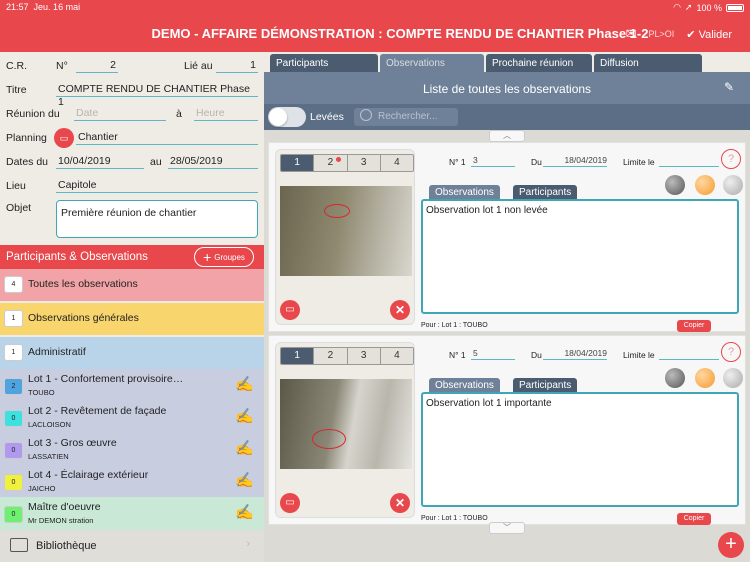 This screenshot has height=562, width=750. Describe the element at coordinates (100, 162) in the screenshot. I see `date-start-field: 10/04/2019` at that location.